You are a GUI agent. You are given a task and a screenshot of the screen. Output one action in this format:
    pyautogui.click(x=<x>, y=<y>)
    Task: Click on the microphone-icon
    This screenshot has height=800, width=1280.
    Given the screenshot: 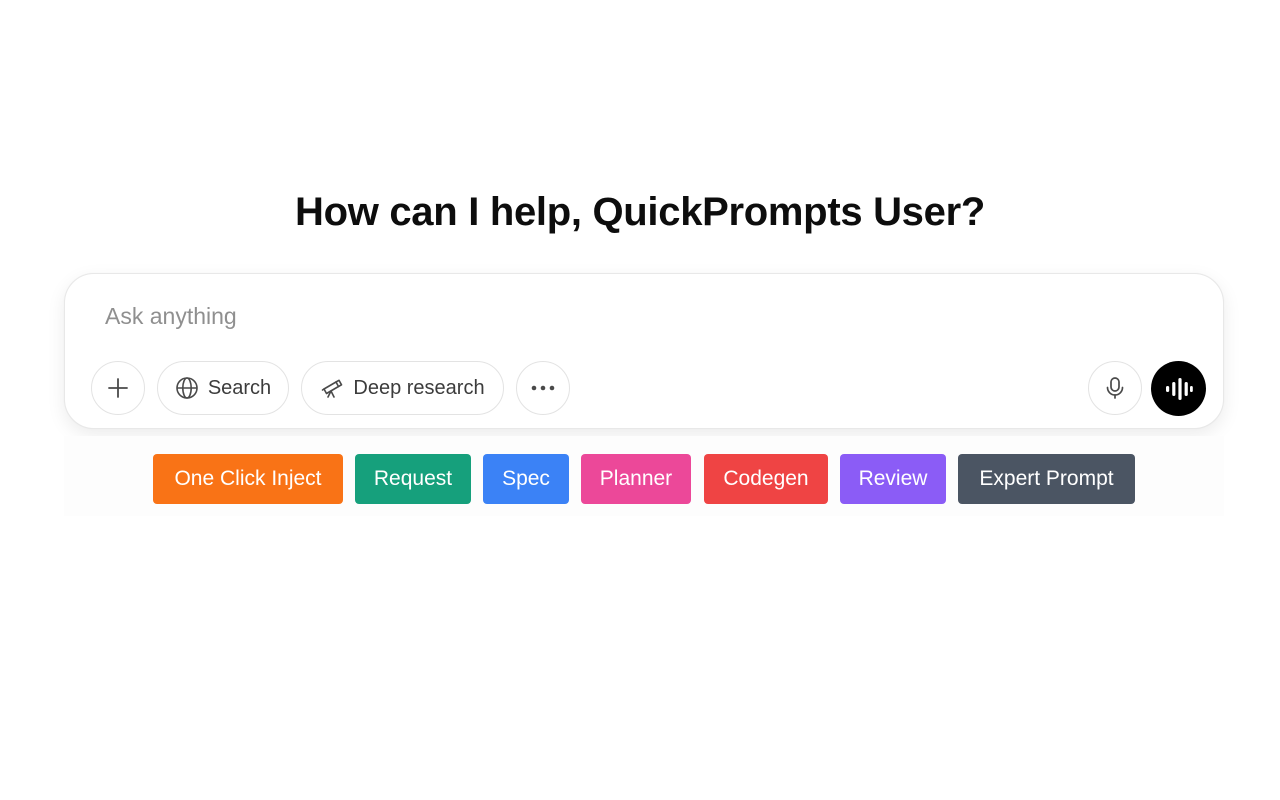 What is the action you would take?
    pyautogui.click(x=1115, y=388)
    